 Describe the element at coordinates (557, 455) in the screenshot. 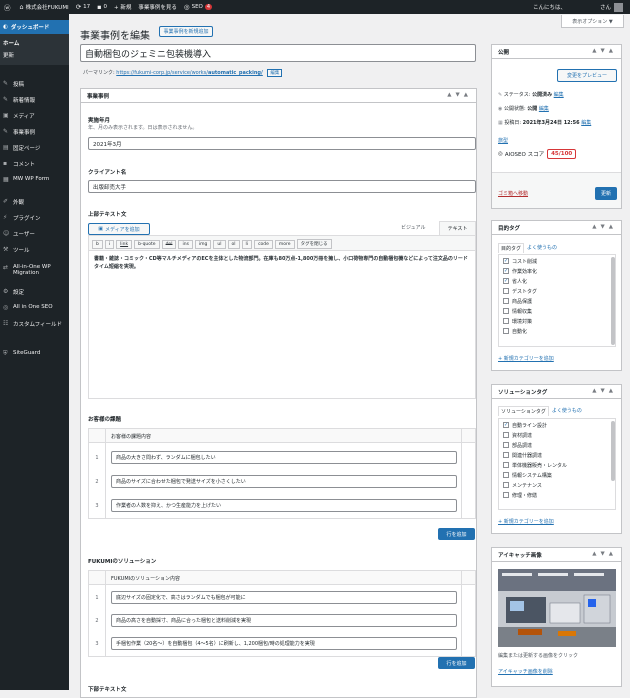

I see `tag-item: 関連什器調達` at that location.